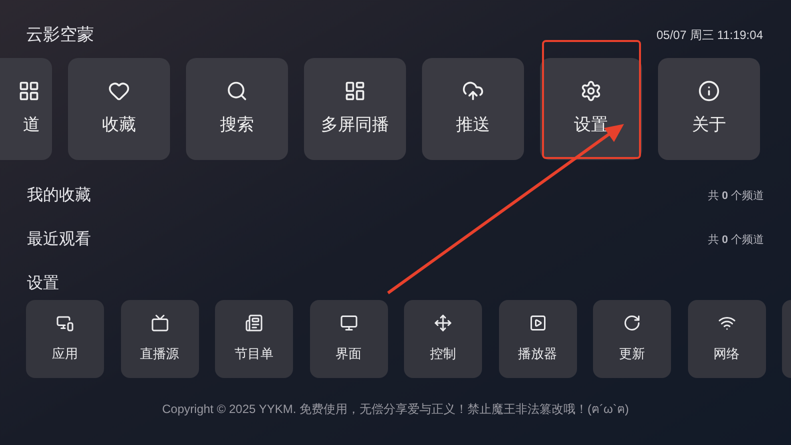 The height and width of the screenshot is (445, 791). I want to click on section-title: 设置, so click(43, 284).